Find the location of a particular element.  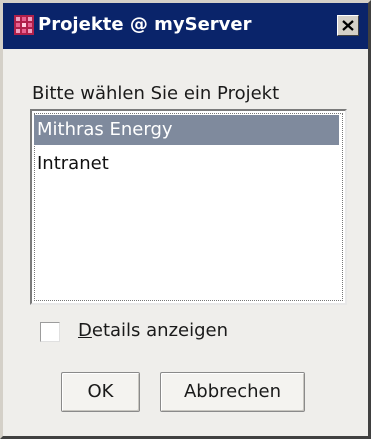

project-prompt-label: Bitte wählen Sie ein Projekt is located at coordinates (156, 93).